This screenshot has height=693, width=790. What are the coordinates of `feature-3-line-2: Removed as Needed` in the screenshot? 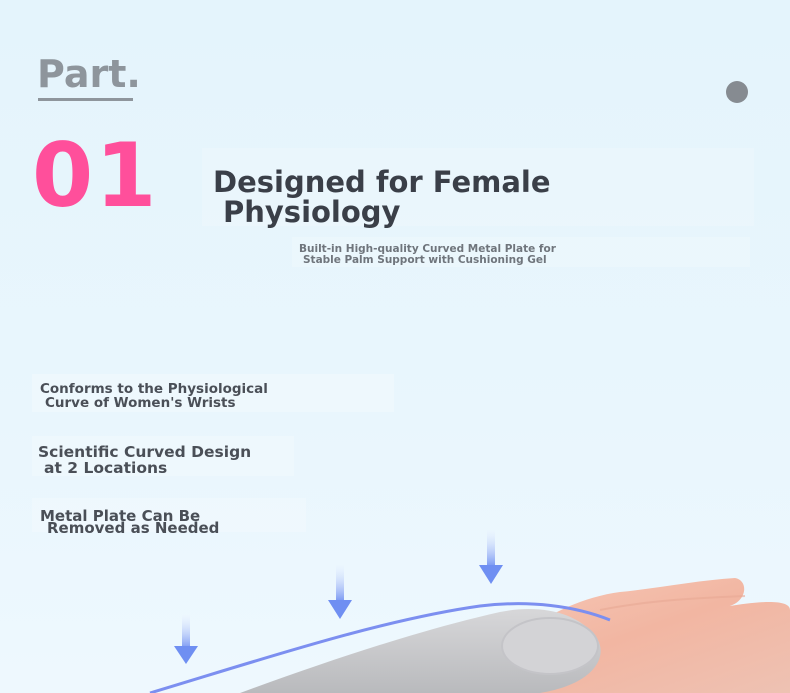 It's located at (133, 528).